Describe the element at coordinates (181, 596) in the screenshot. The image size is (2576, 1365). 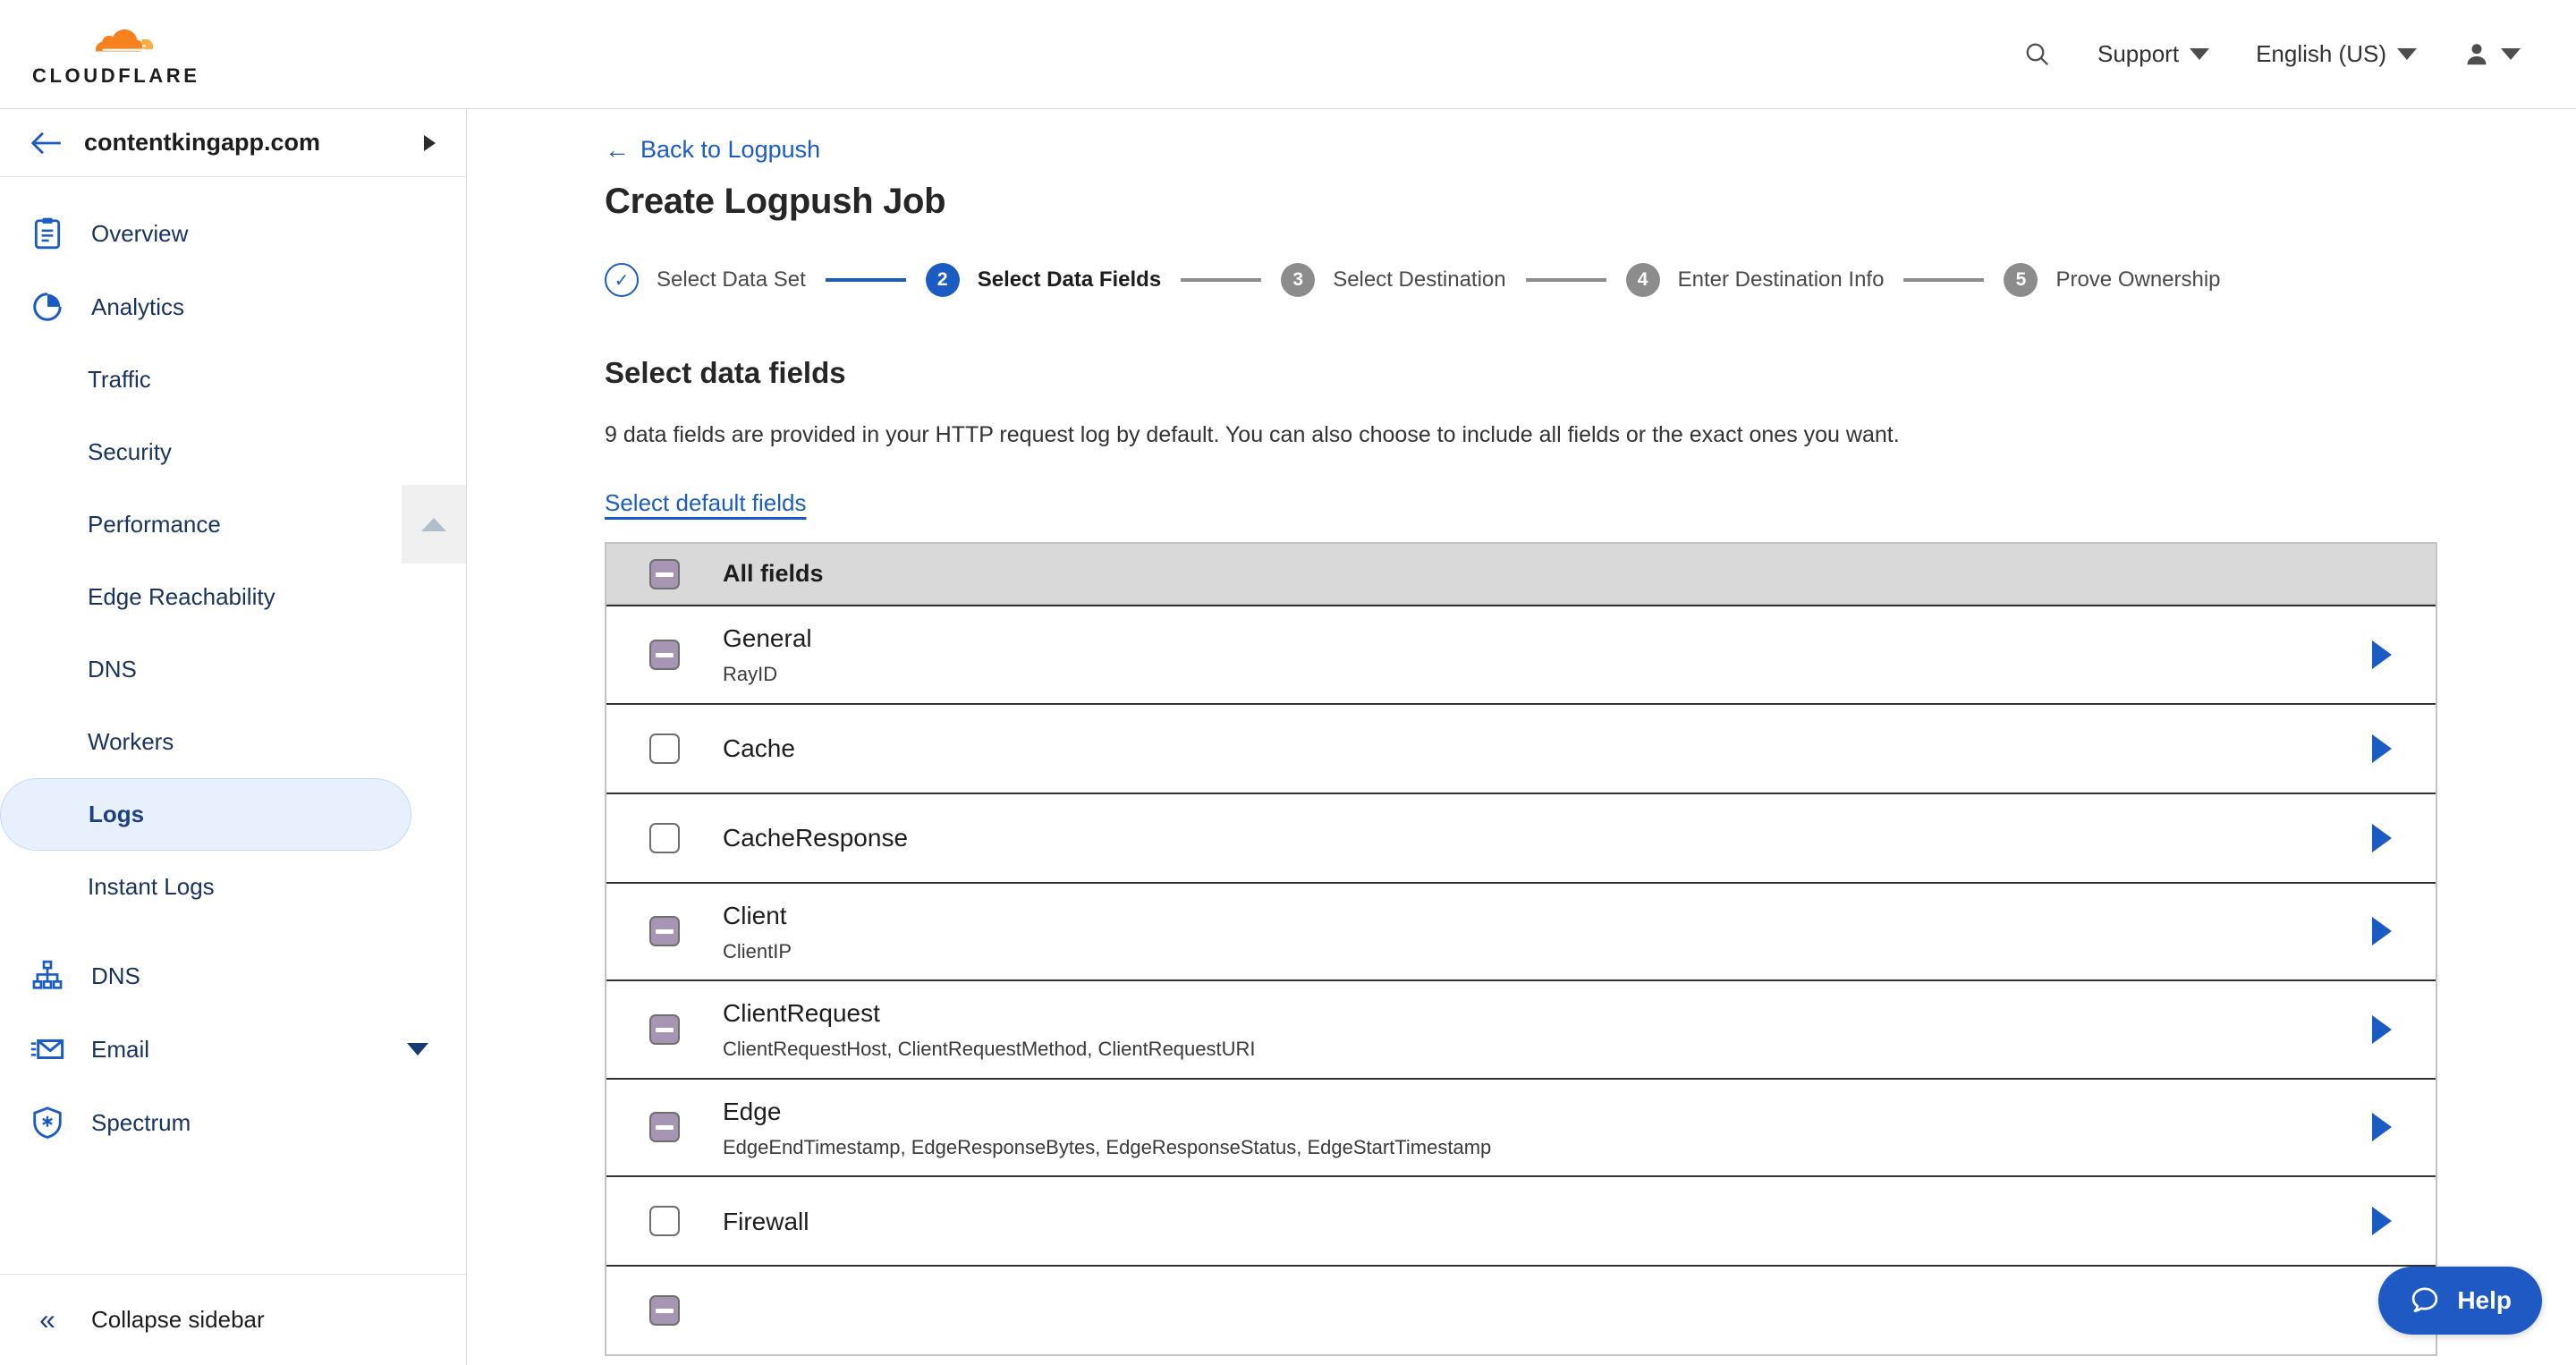
I see `sidebar-item-label: Edge Reachability` at that location.